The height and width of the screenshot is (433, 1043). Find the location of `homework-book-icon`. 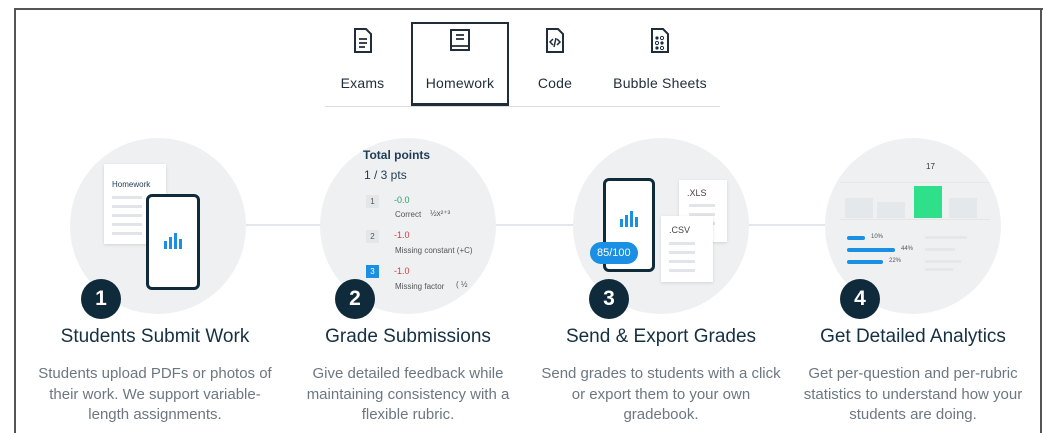

homework-book-icon is located at coordinates (460, 40).